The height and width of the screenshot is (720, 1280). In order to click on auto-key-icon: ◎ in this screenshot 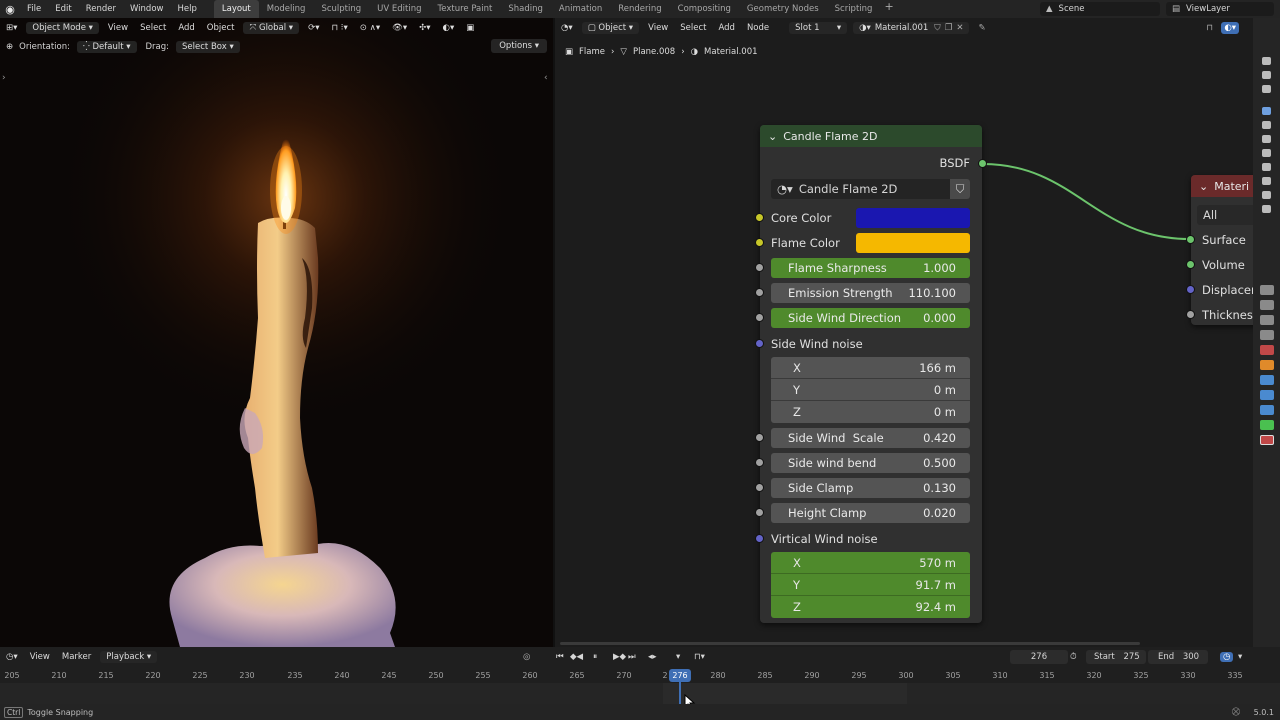, I will do `click(526, 657)`.